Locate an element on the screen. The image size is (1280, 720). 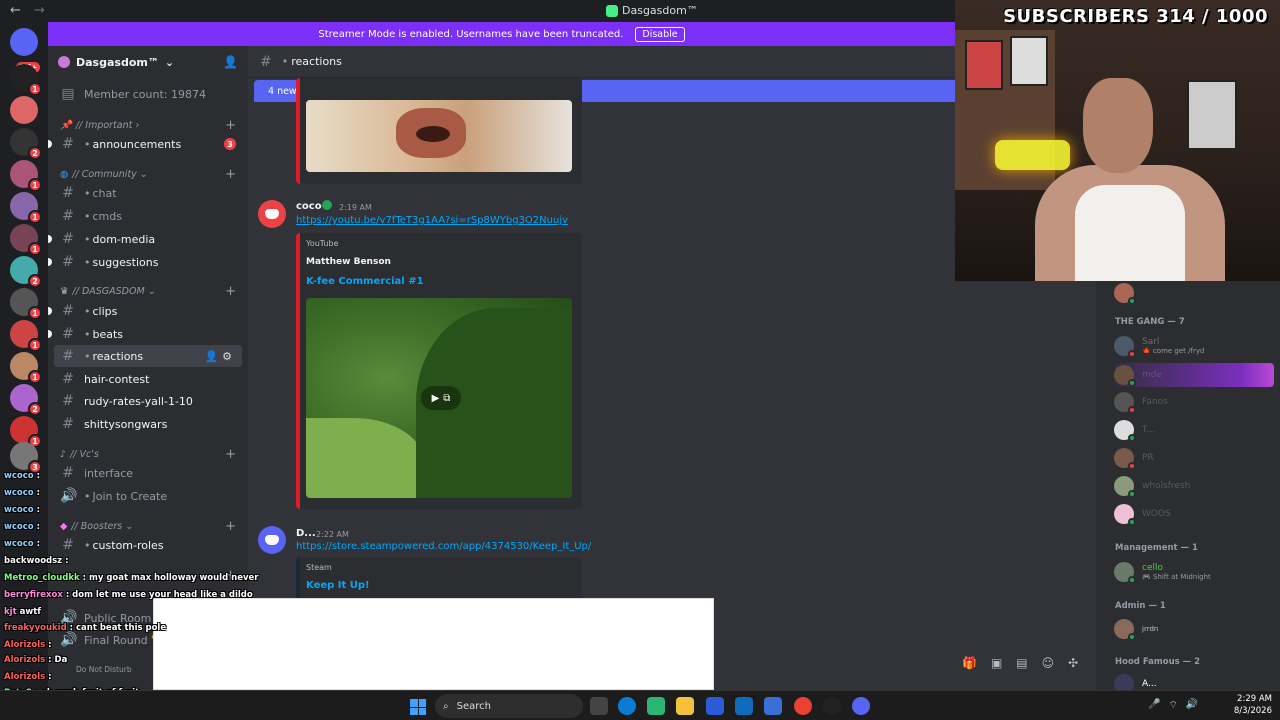
category-label: // Community is located at coordinates (104, 174).